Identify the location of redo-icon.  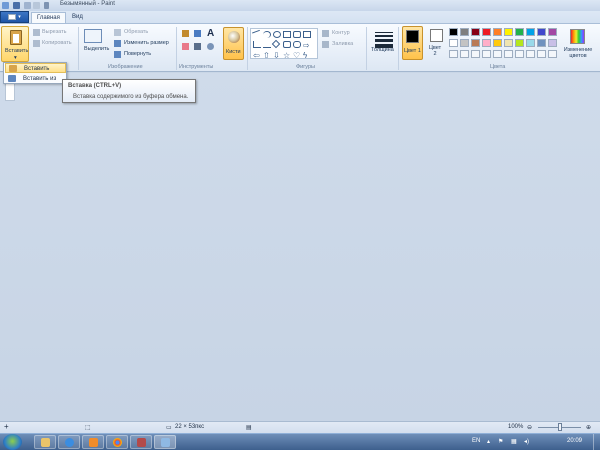
(36, 5).